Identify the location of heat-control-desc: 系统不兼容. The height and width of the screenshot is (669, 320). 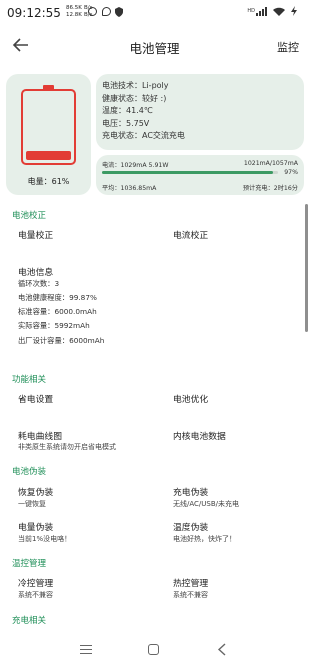
(190, 595).